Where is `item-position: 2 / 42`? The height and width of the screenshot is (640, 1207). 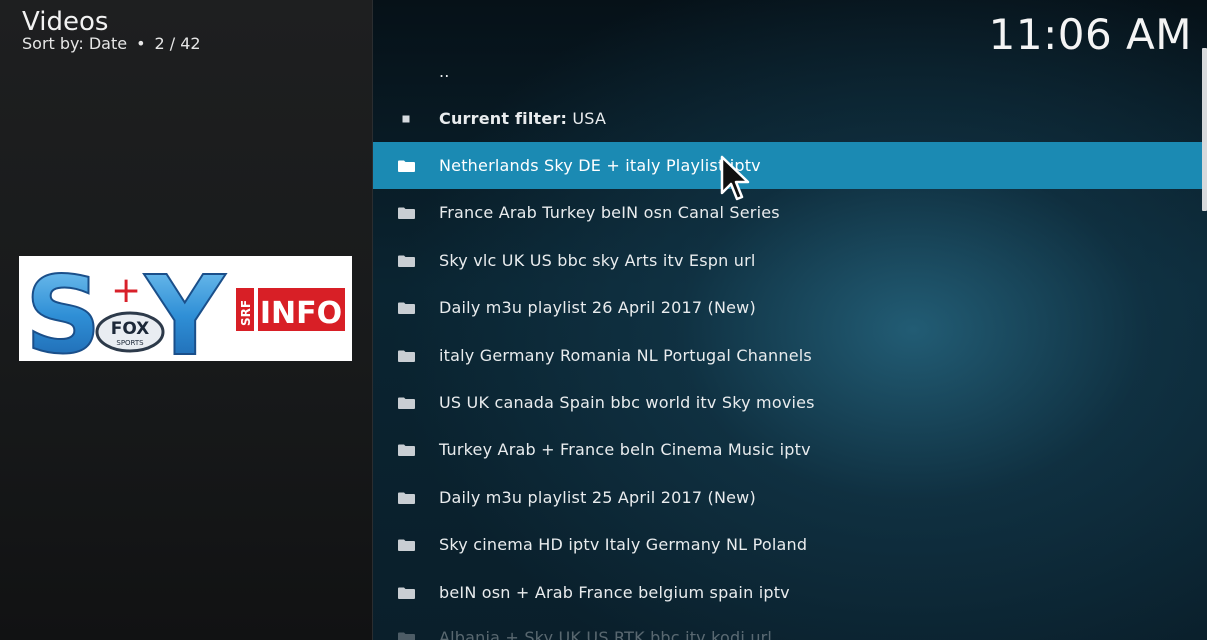
item-position: 2 / 42 is located at coordinates (177, 43).